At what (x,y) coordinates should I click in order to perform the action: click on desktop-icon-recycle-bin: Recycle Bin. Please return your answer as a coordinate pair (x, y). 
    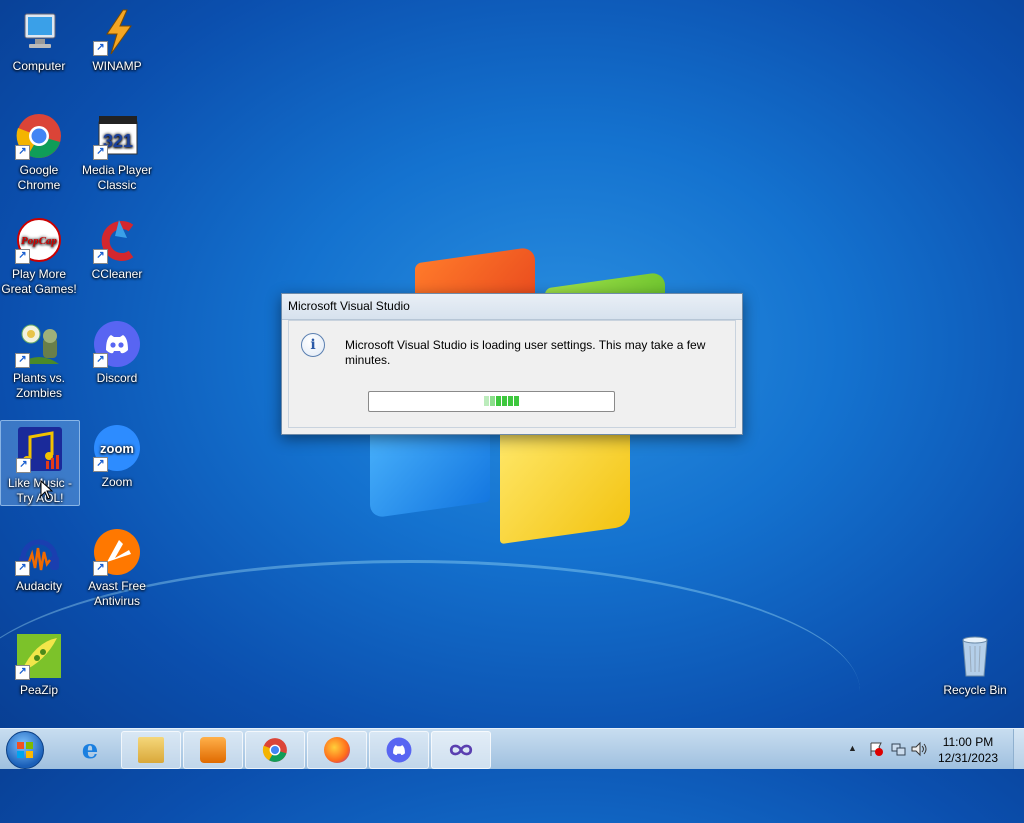
    Looking at the image, I should click on (975, 663).